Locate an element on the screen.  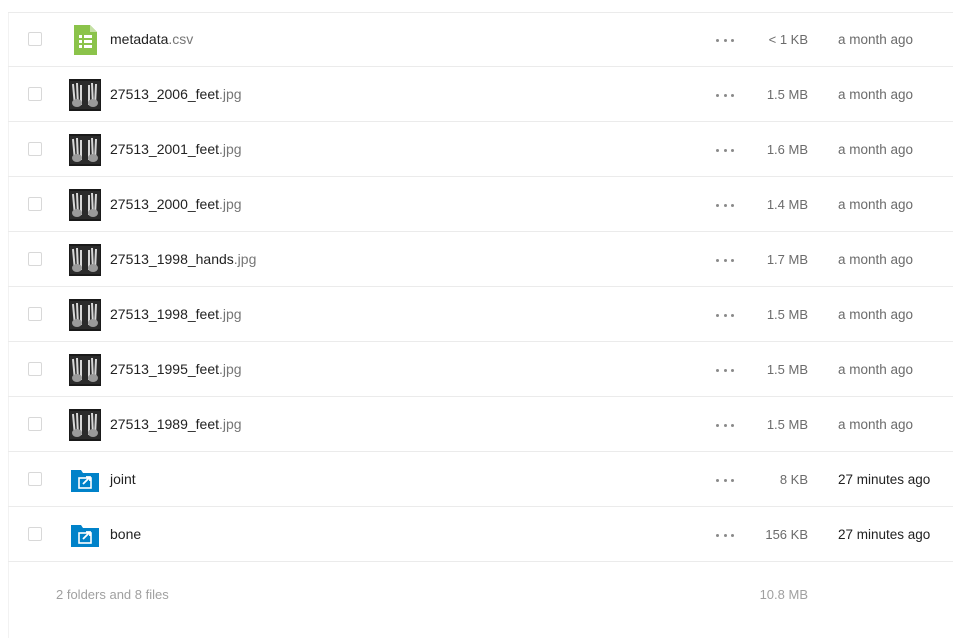
file-name: 27513_1998_feet.jpg is located at coordinates (176, 314).